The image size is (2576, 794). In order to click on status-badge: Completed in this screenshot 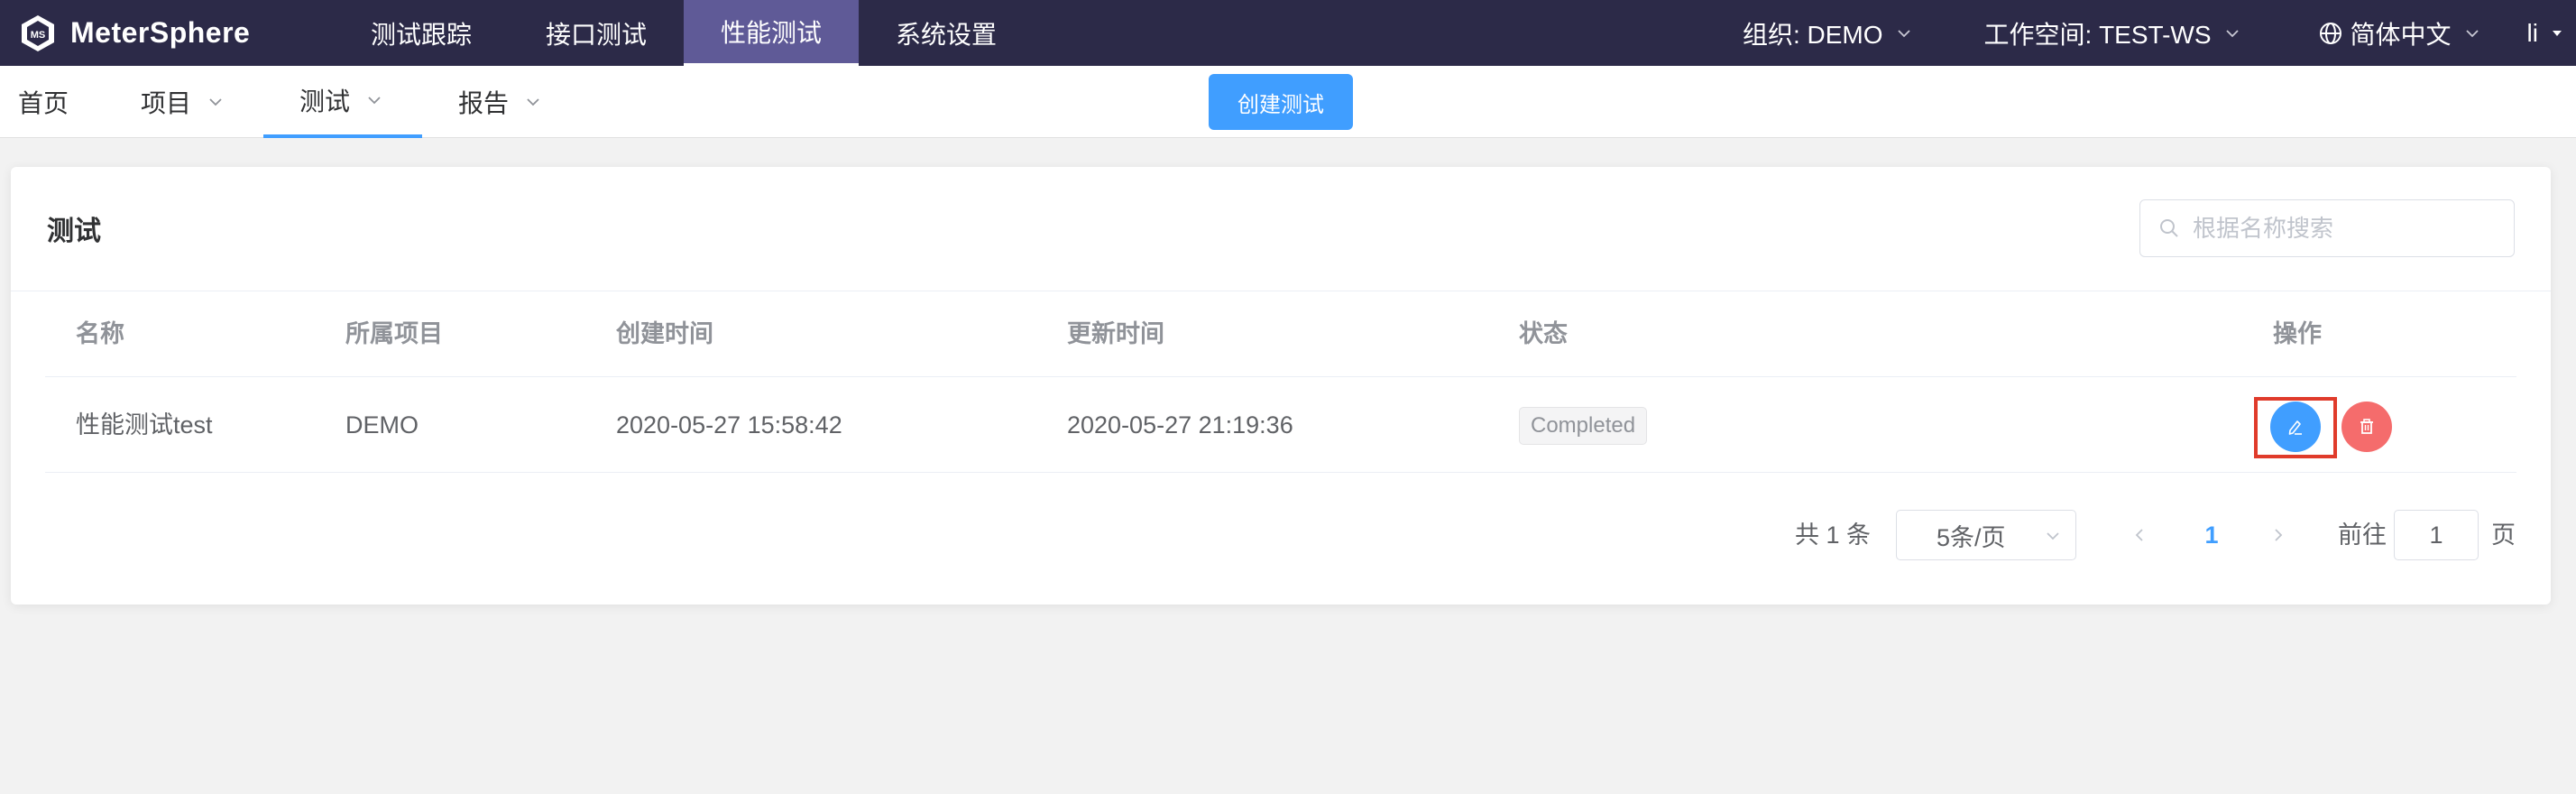, I will do `click(1583, 426)`.